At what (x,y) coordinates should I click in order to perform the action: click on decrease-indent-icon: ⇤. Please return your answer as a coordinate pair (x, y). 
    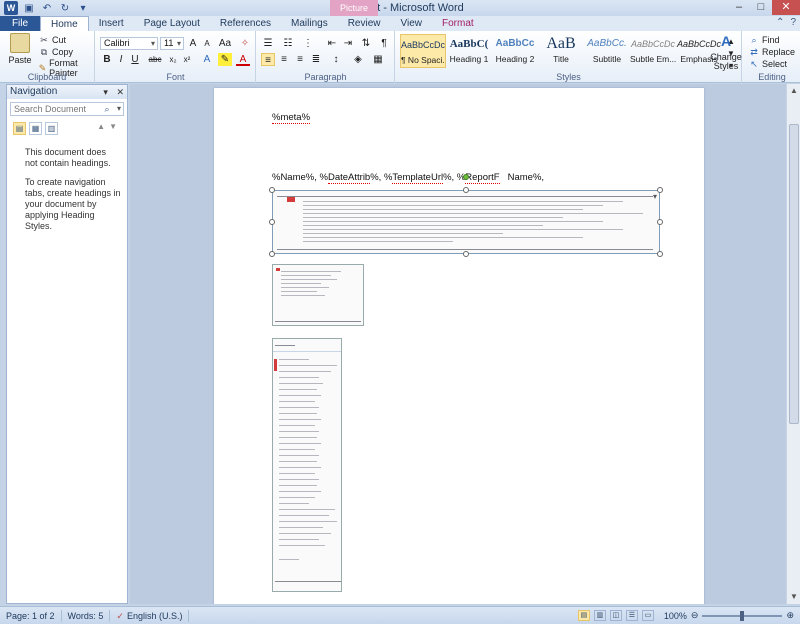
    Looking at the image, I should click on (332, 43).